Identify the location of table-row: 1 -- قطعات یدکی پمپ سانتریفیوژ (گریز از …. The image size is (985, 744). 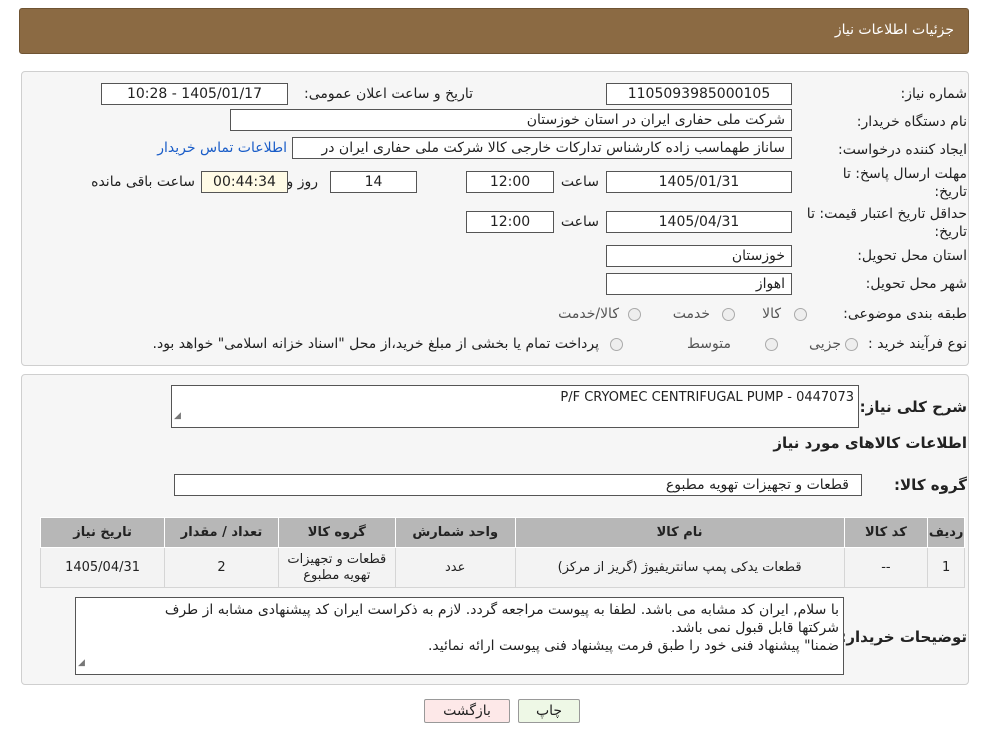
(502, 567).